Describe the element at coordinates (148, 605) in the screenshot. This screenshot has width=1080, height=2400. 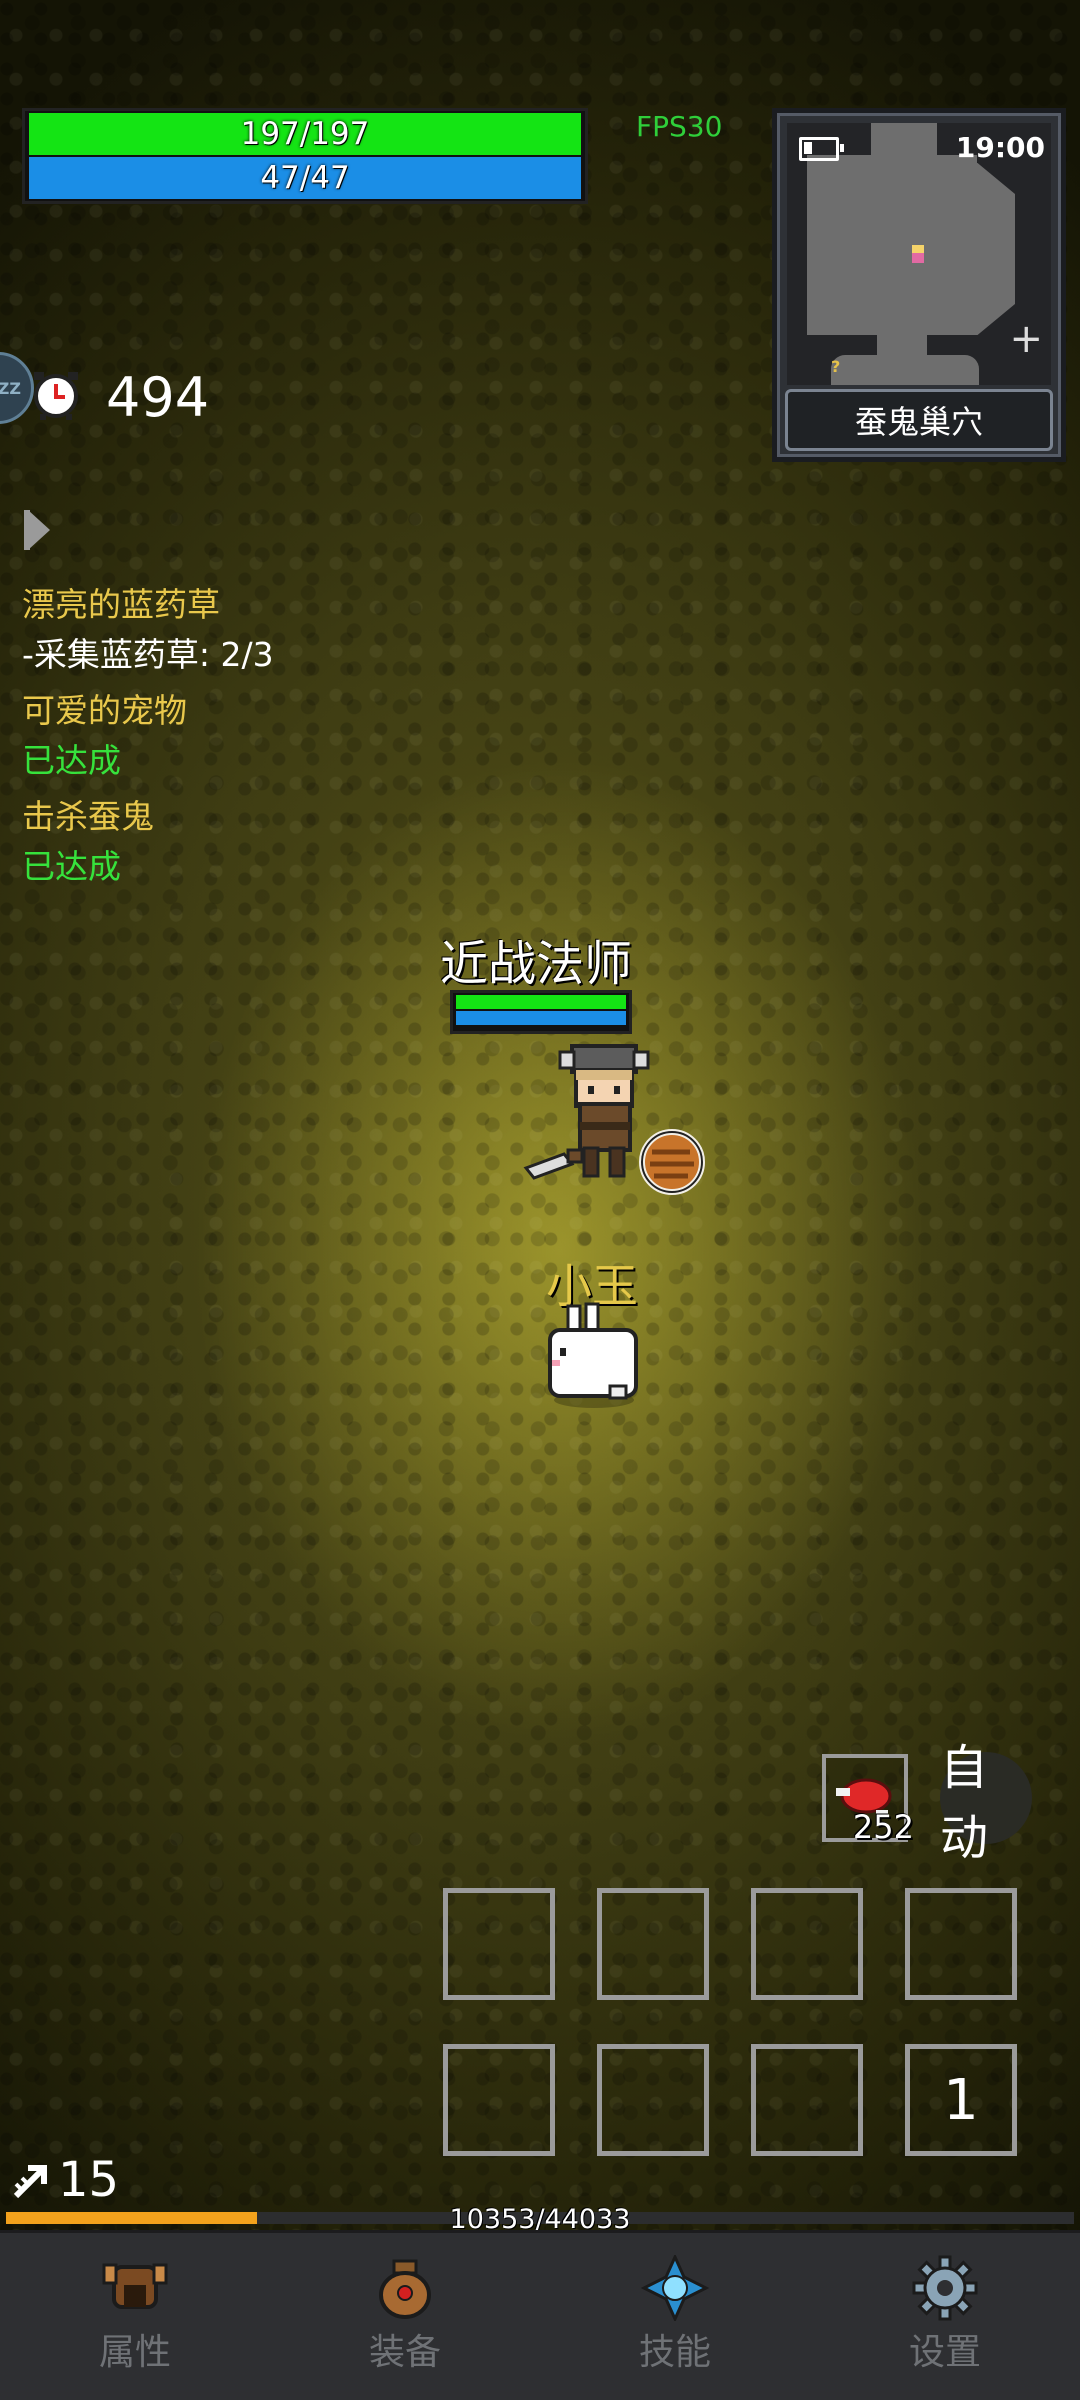
I see `quest-title: 漂亮的蓝药草` at that location.